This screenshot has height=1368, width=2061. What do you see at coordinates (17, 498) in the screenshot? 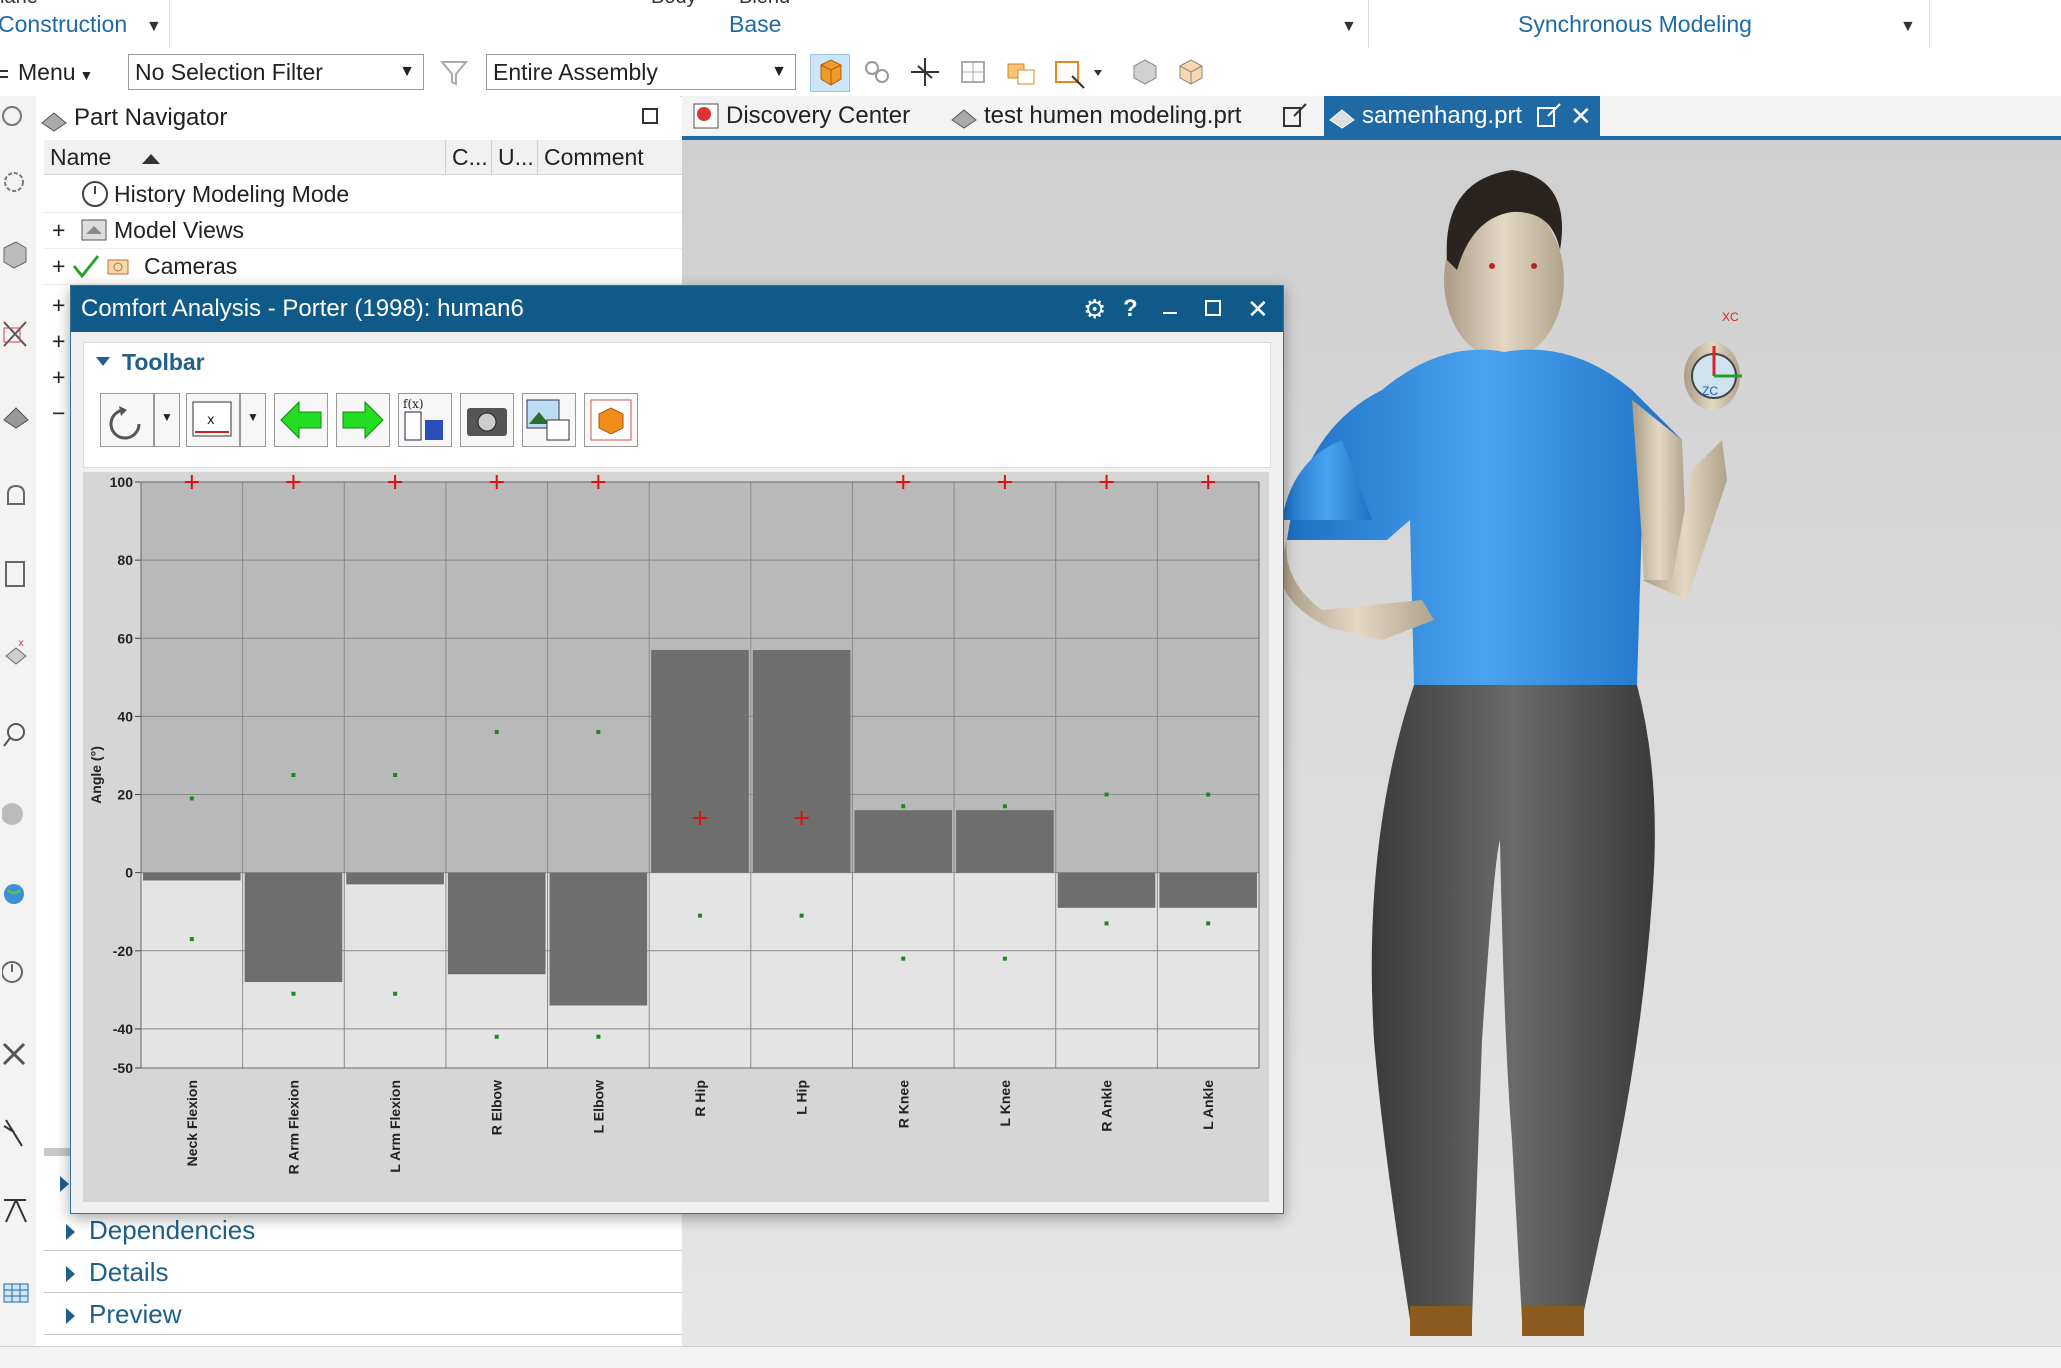
I see `bell-icon` at bounding box center [17, 498].